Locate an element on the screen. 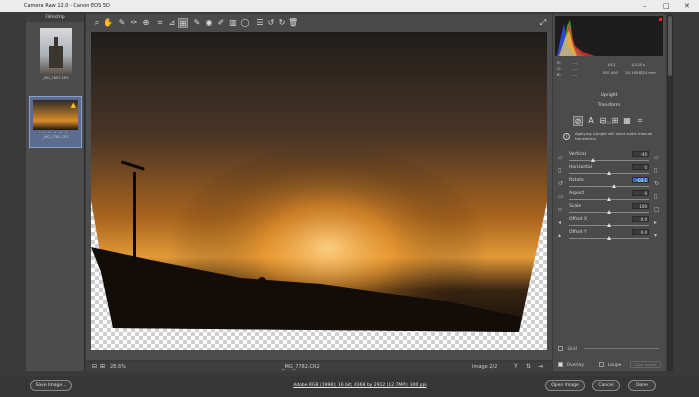 Image resolution: width=699 pixels, height=397 pixels. slider-label: Vertical is located at coordinates (577, 154).